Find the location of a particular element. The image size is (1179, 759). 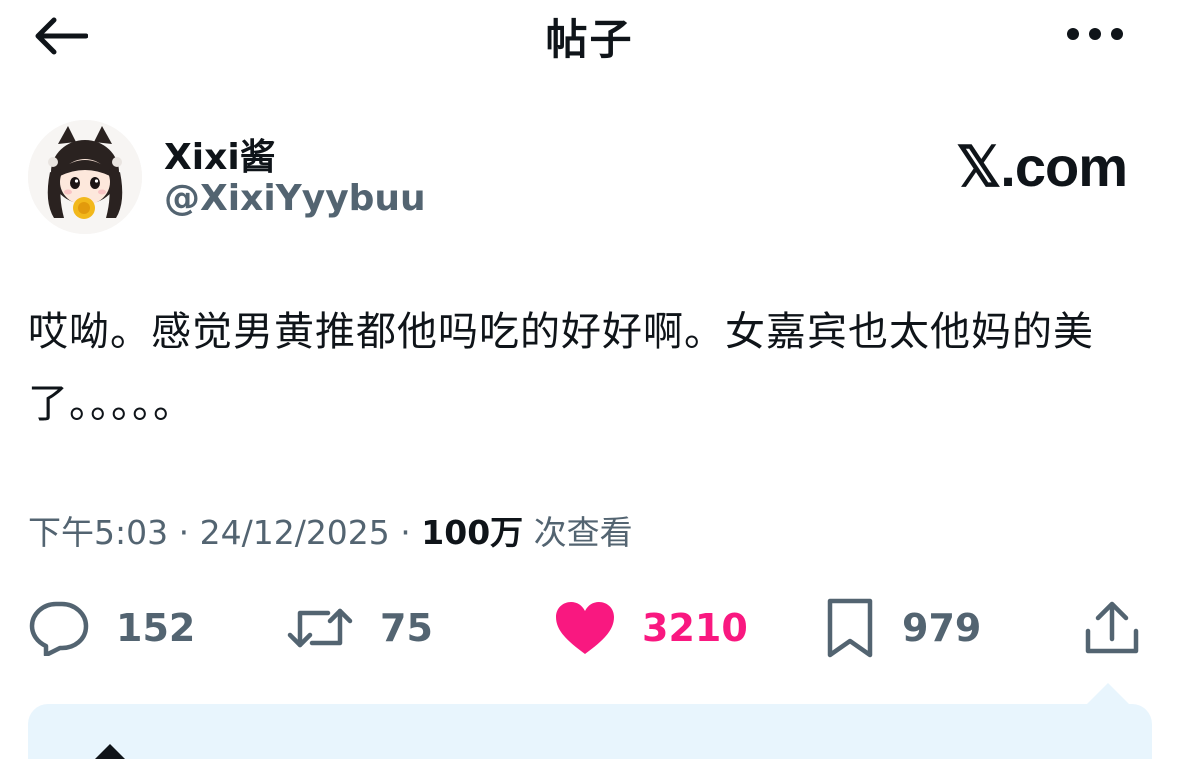

more-dots-icon is located at coordinates (1095, 34).